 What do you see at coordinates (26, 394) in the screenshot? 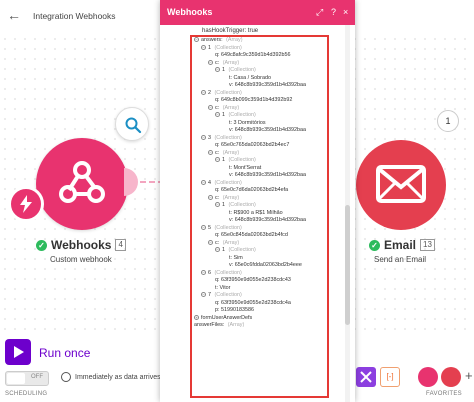
I see `scheduling-label: SCHEDULING` at bounding box center [26, 394].